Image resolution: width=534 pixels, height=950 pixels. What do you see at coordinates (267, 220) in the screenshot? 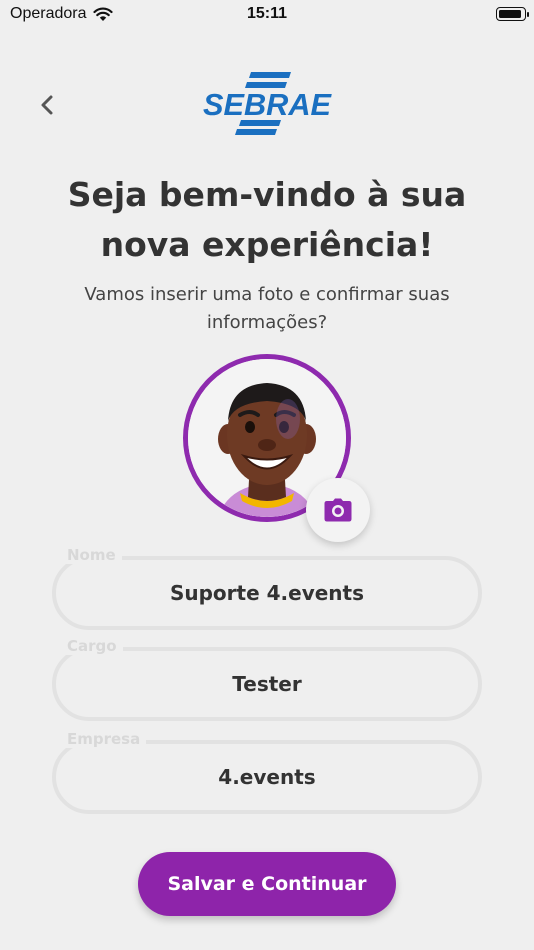
I see `welcome-title: Seja bem-vindo à sua nova experiência!` at bounding box center [267, 220].